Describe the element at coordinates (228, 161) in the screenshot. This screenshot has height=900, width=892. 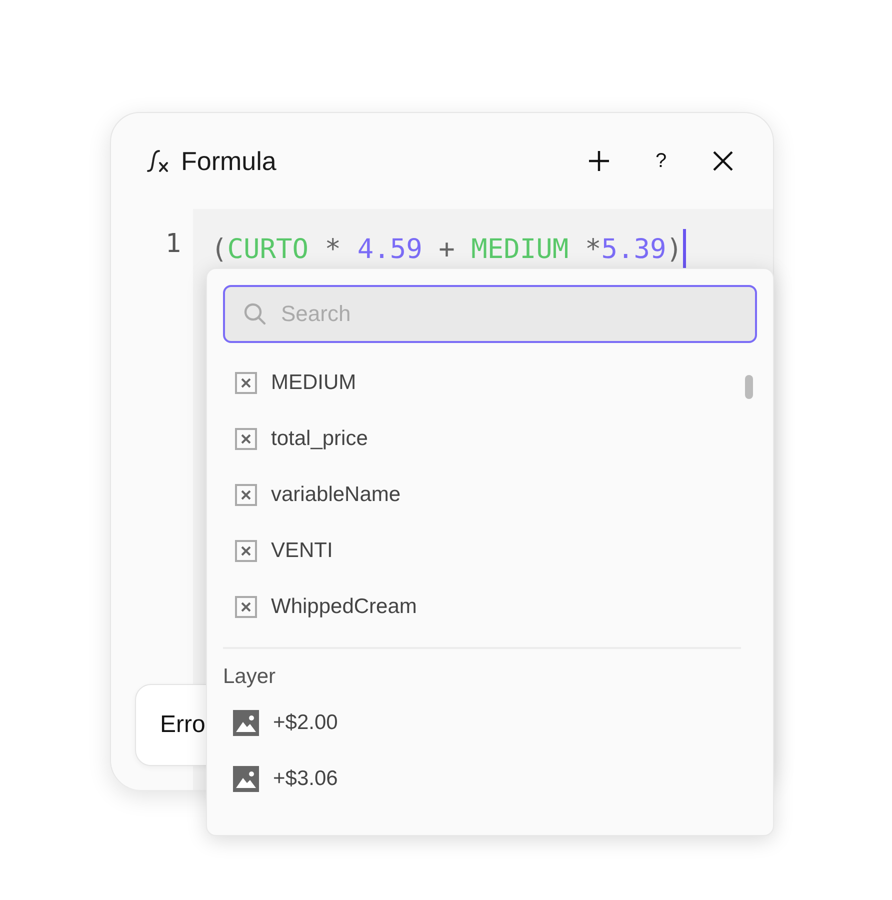
I see `window-title: Formula` at that location.